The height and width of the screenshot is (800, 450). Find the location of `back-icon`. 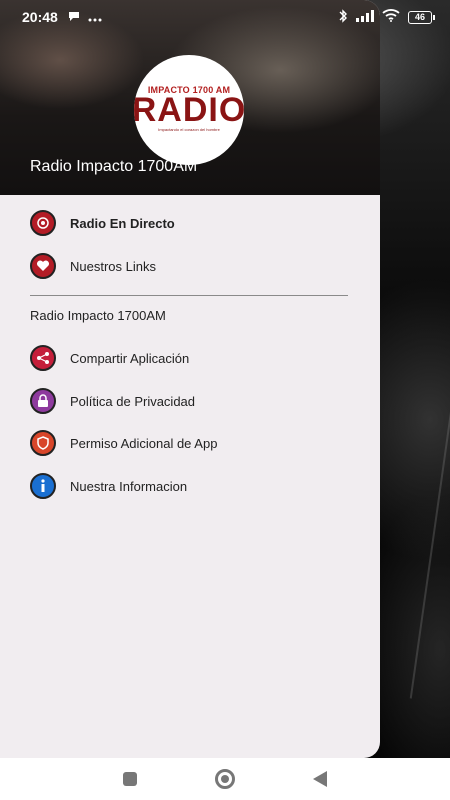

back-icon is located at coordinates (320, 779).